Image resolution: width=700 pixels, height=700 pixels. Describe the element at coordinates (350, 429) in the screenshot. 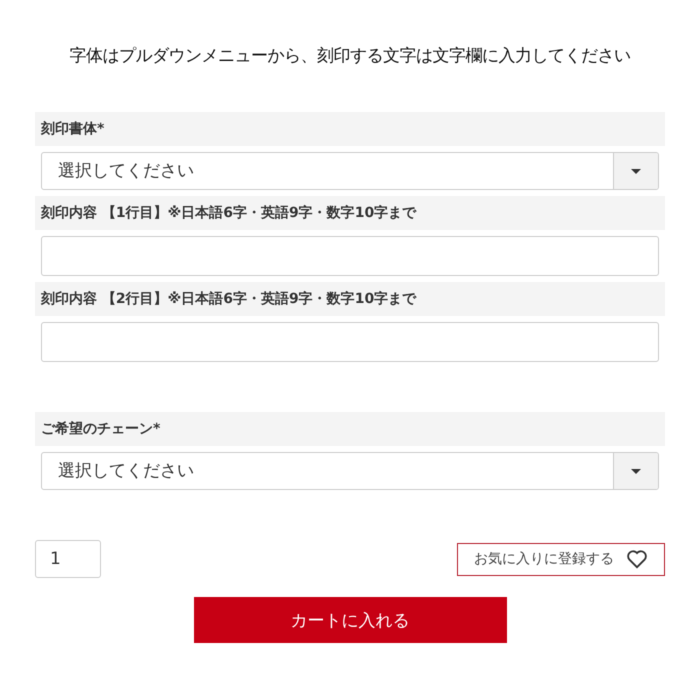

I see `field-label: ご希望のチェーン*` at that location.